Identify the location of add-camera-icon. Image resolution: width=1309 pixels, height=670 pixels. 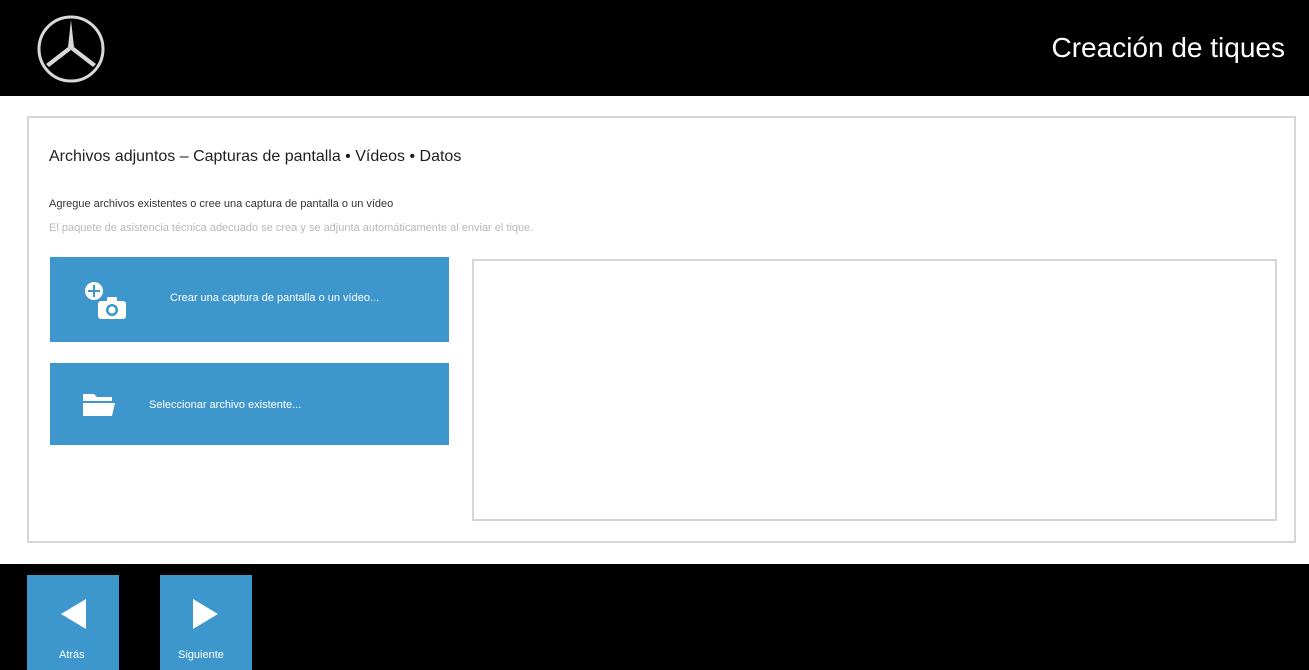
(105, 300).